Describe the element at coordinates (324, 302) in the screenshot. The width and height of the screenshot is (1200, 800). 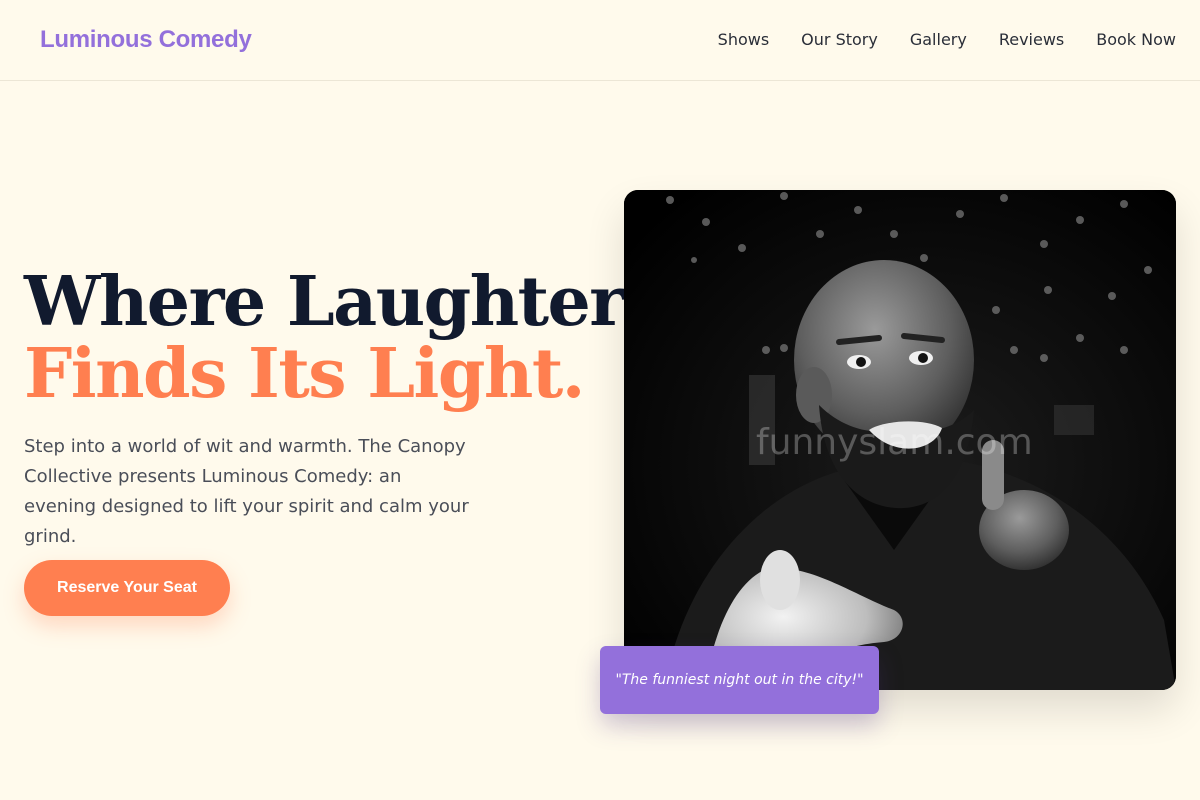
I see `headline-line-1: Where Laughter` at that location.